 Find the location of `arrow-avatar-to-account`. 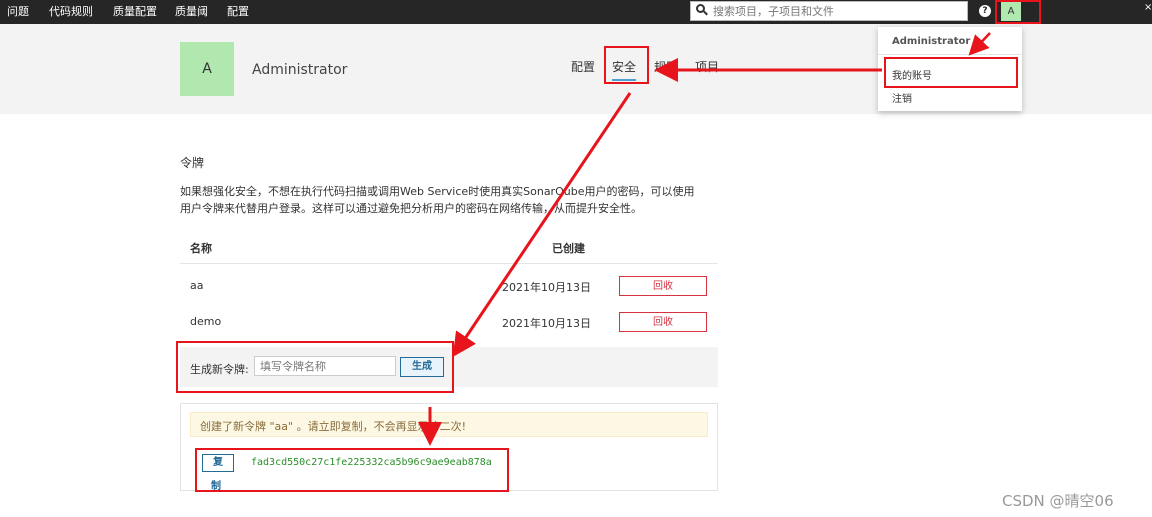

arrow-avatar-to-account is located at coordinates (979, 44).